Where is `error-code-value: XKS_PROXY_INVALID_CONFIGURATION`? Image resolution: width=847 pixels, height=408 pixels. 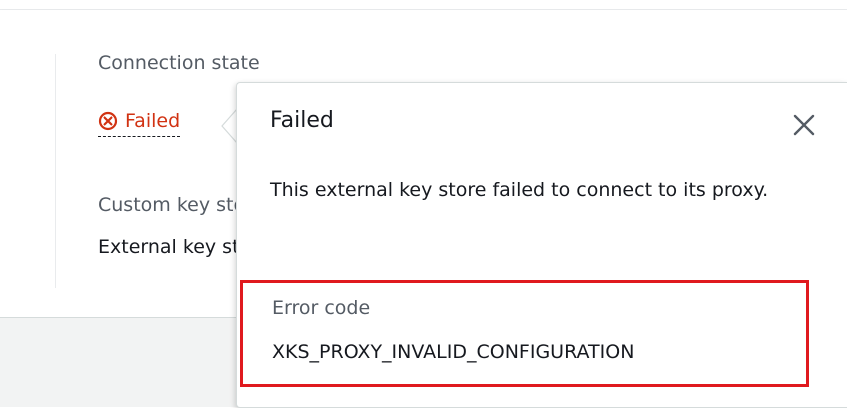
error-code-value: XKS_PROXY_INVALID_CONFIGURATION is located at coordinates (453, 352).